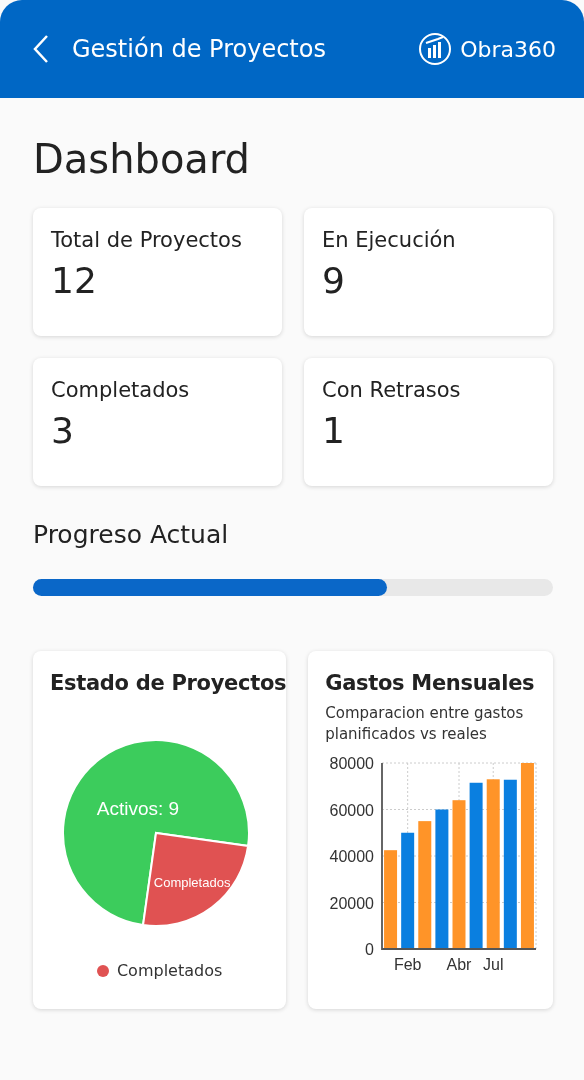 This screenshot has width=584, height=1080. Describe the element at coordinates (138, 809) in the screenshot. I see `slice-label: Activos: 9` at that location.